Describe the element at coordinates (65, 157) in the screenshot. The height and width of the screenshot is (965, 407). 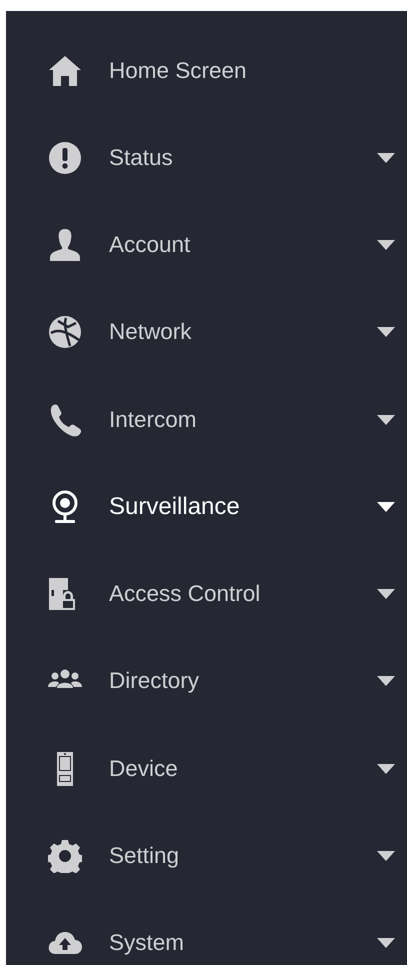
I see `alert-icon` at that location.